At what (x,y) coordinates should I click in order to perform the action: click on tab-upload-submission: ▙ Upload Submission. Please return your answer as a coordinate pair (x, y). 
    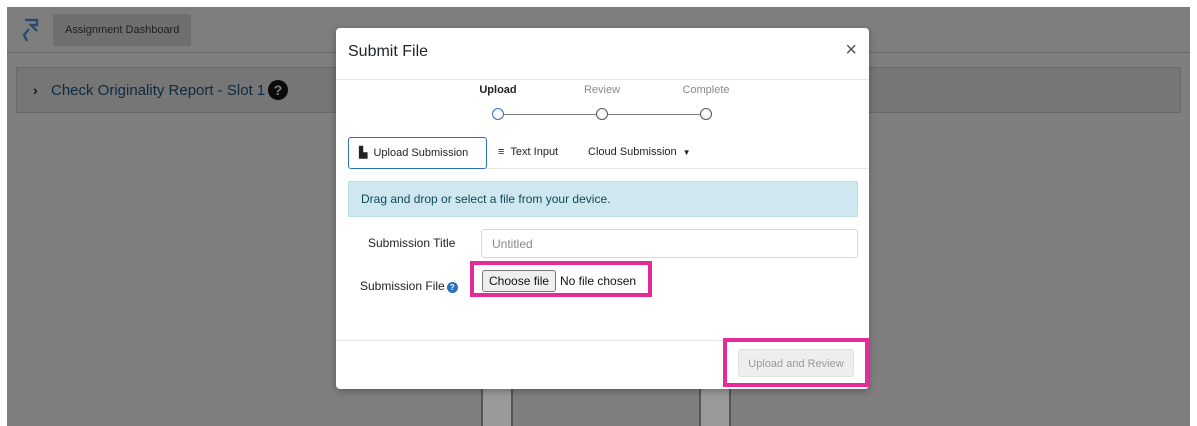
    Looking at the image, I should click on (417, 153).